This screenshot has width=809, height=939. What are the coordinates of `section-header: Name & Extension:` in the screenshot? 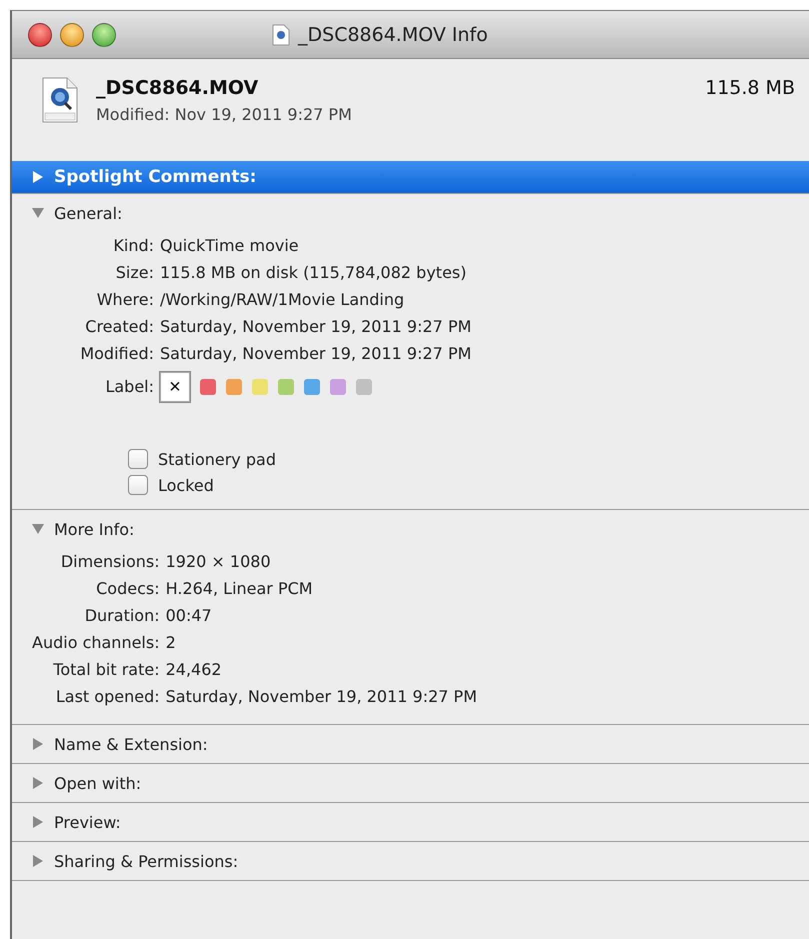 It's located at (410, 744).